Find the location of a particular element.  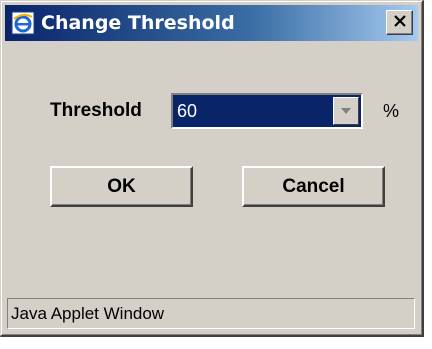

threshold-value: 60 is located at coordinates (187, 111).